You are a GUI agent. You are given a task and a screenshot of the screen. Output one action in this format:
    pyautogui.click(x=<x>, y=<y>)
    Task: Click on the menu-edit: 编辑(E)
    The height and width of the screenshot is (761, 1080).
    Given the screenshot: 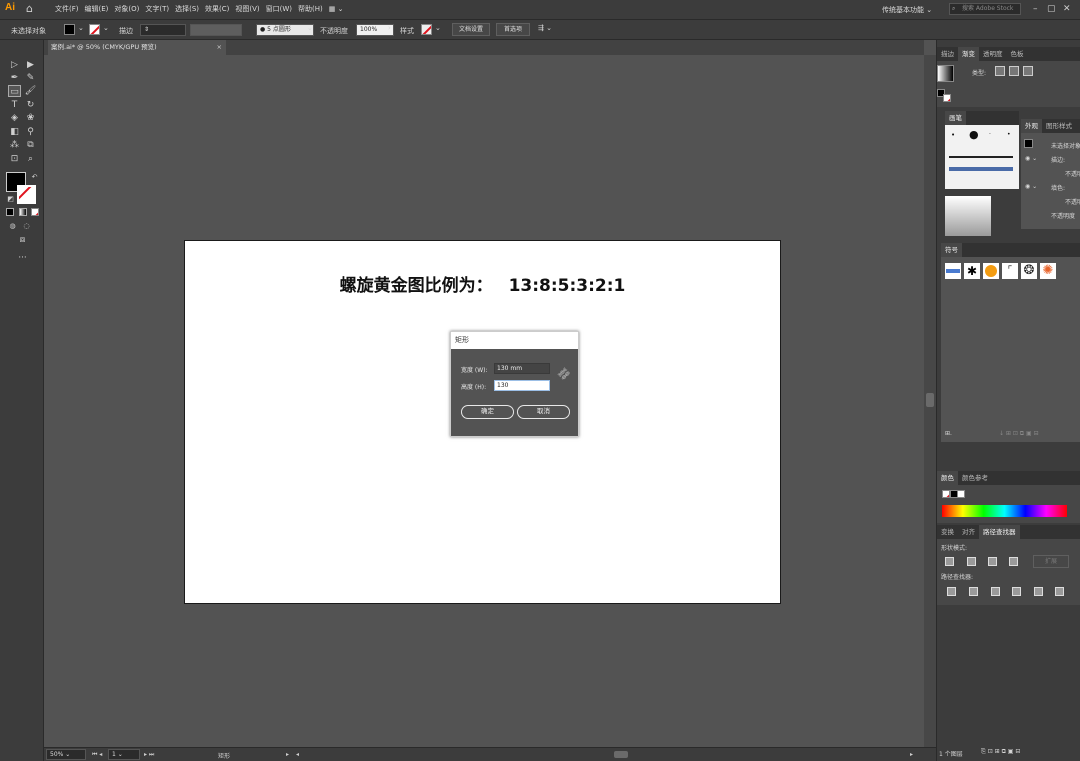 What is the action you would take?
    pyautogui.click(x=97, y=9)
    